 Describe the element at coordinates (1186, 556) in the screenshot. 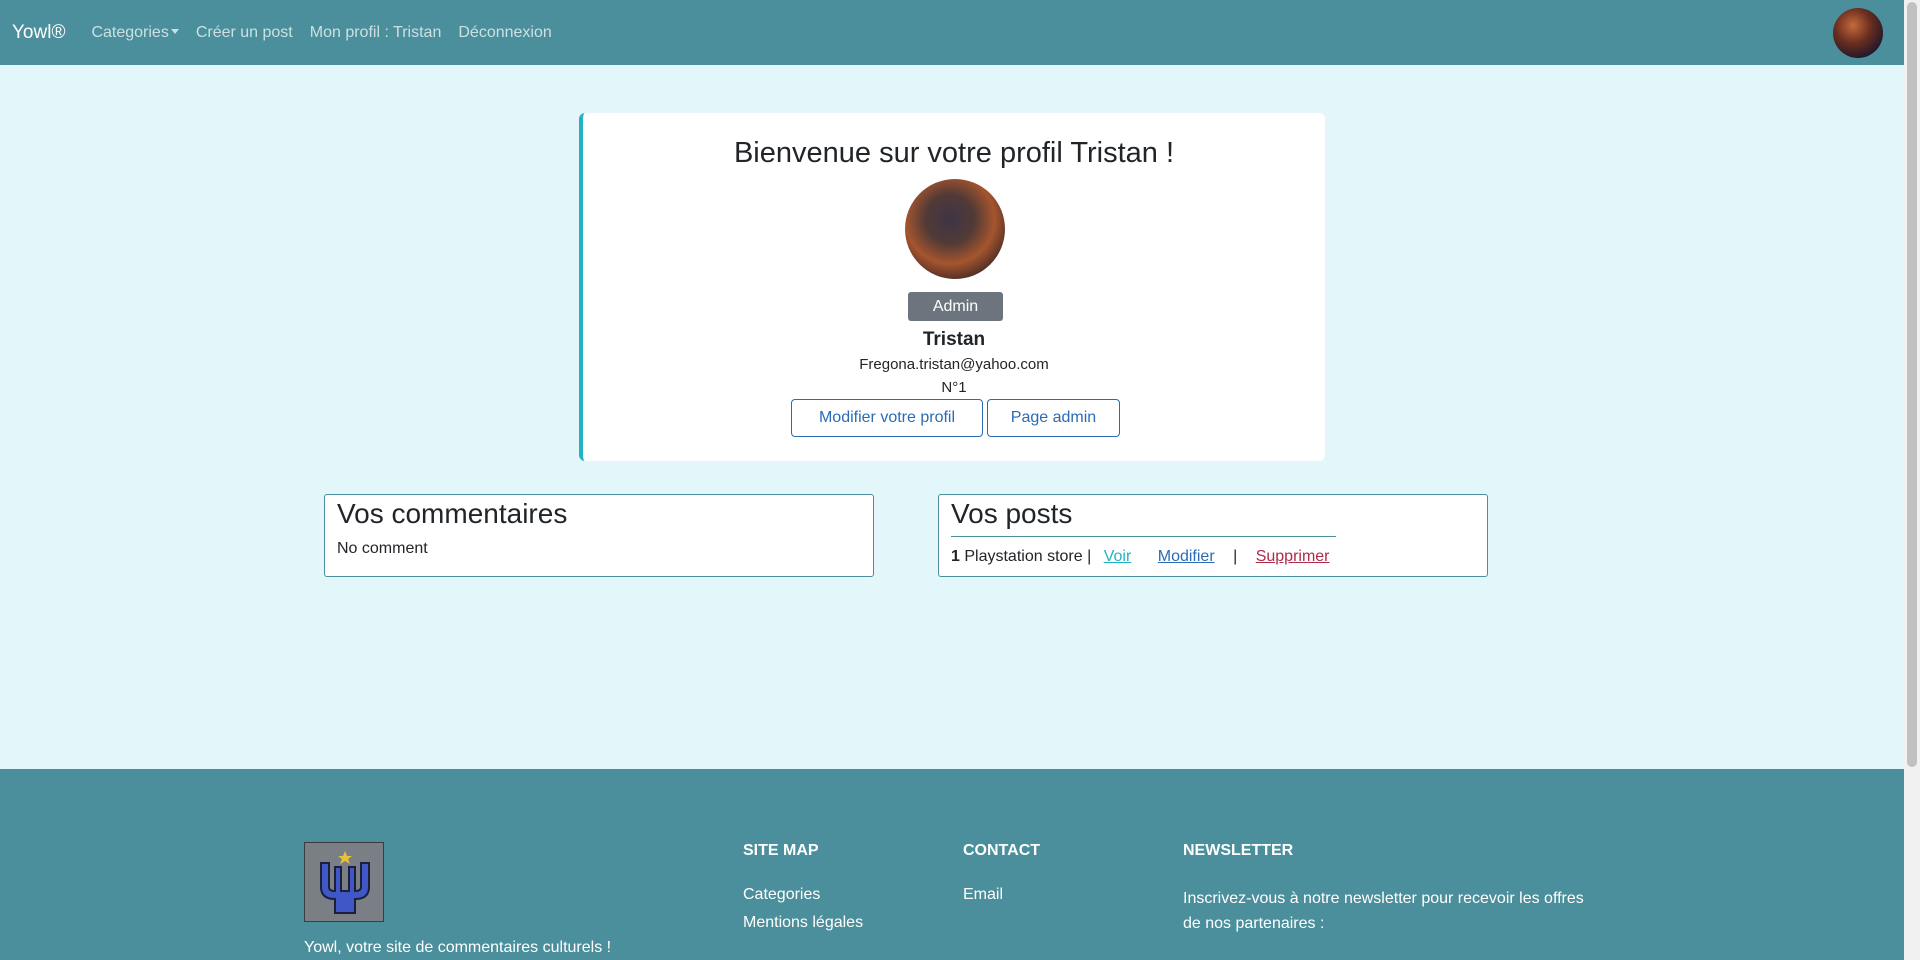

I see `post-edit-link: Modifier` at that location.